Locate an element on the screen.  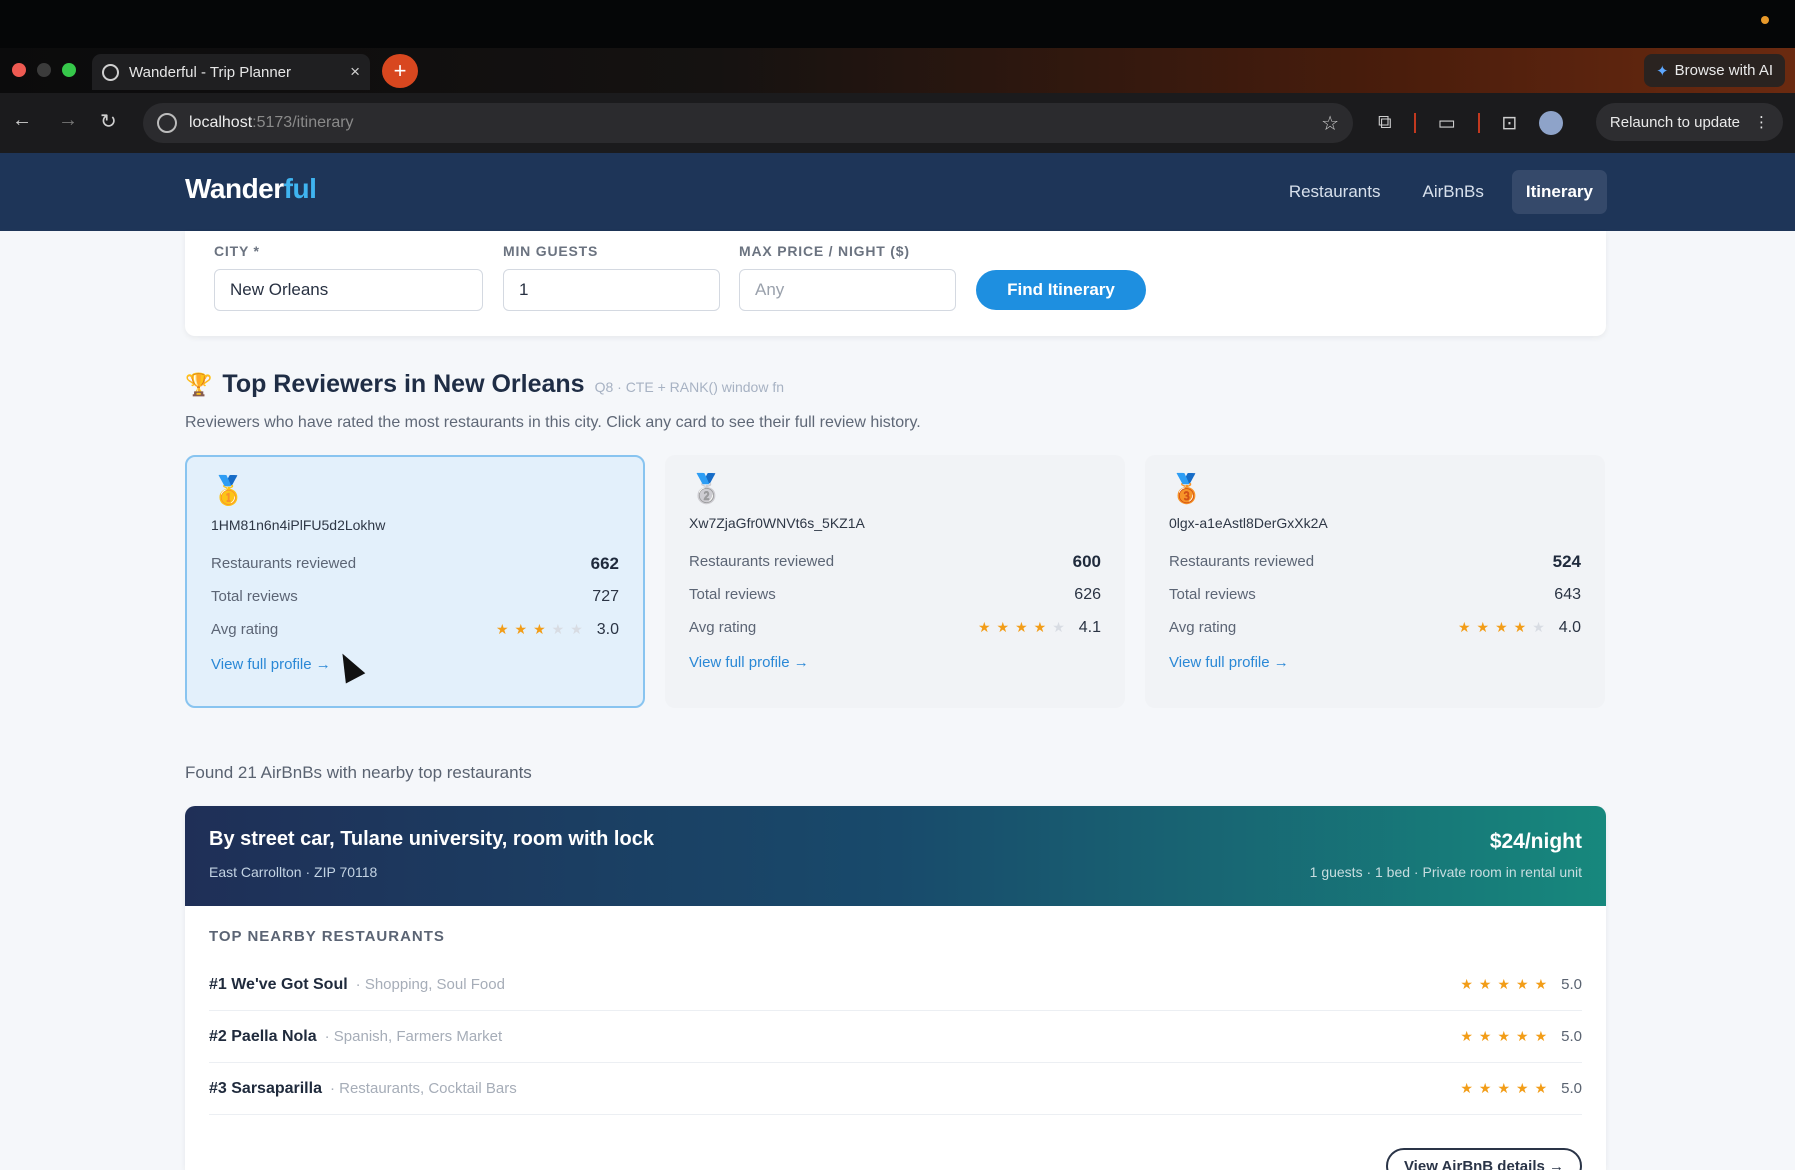
restaurant-name: #1 We've Got Soul is located at coordinates (278, 984).